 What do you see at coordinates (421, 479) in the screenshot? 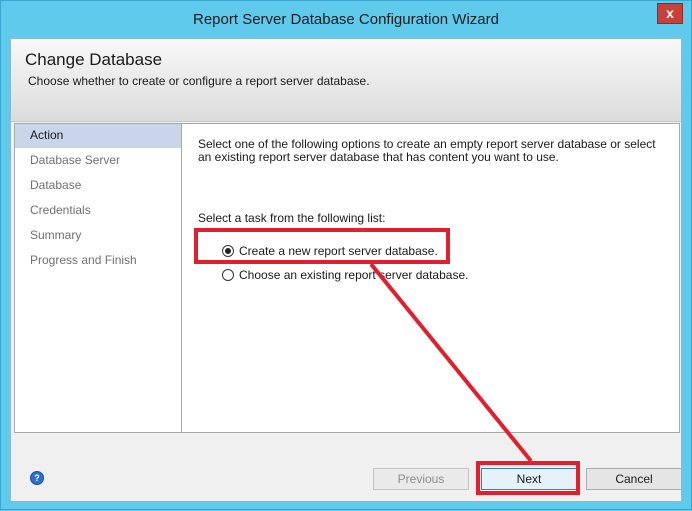
I see `previous-button: Previous` at bounding box center [421, 479].